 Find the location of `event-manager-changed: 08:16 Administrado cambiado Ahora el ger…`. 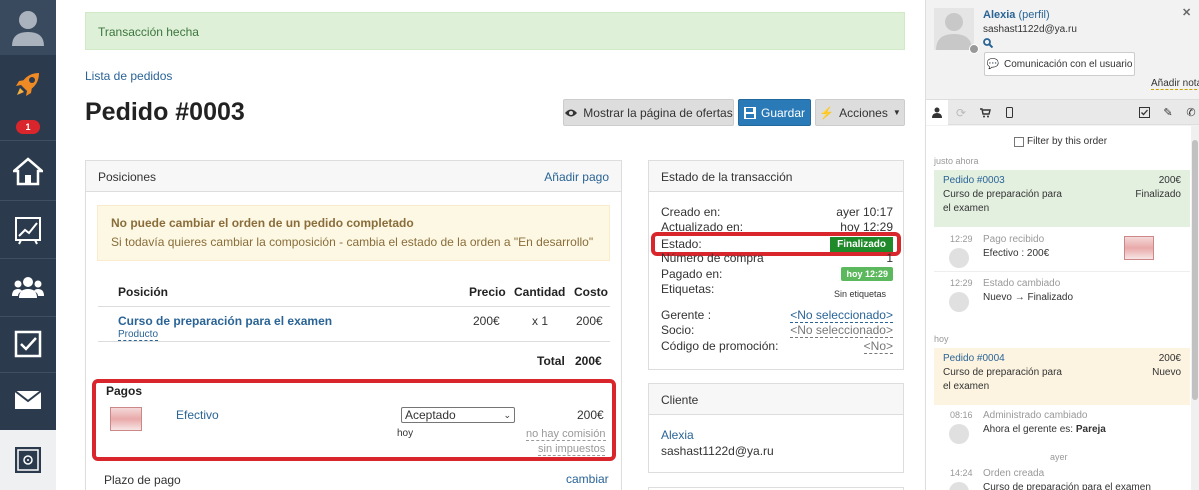

event-manager-changed: 08:16 Administrado cambiado Ahora el ger… is located at coordinates (1062, 429).